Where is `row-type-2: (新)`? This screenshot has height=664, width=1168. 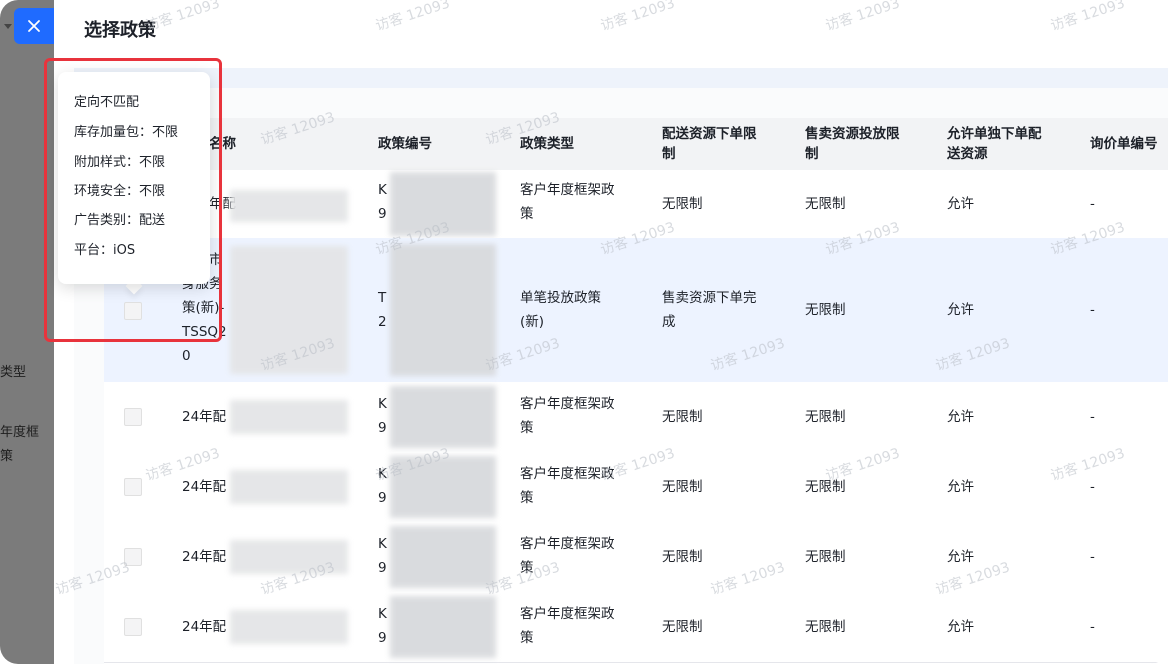 row-type-2: (新) is located at coordinates (532, 322).